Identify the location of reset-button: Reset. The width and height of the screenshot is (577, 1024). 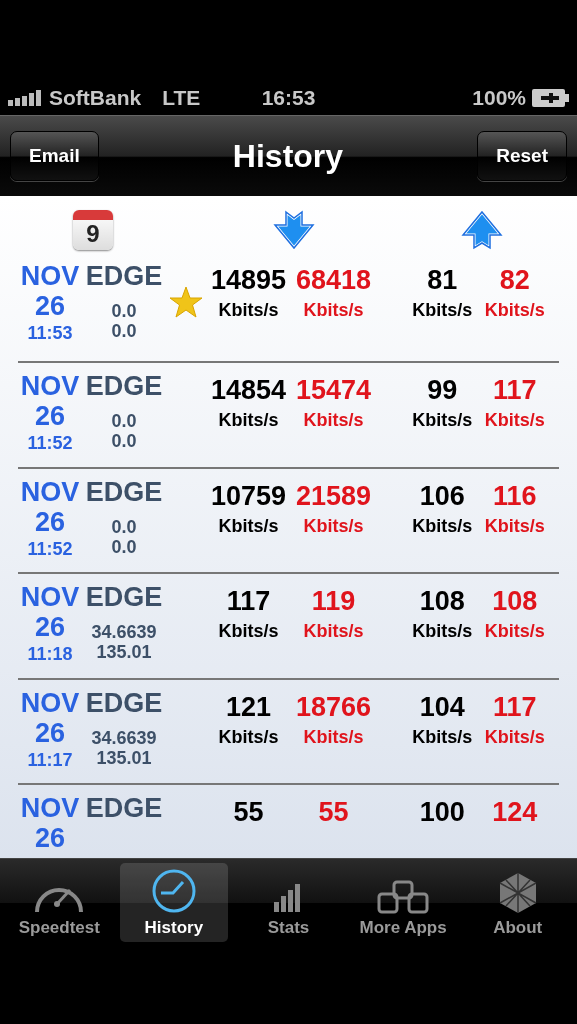
(522, 156).